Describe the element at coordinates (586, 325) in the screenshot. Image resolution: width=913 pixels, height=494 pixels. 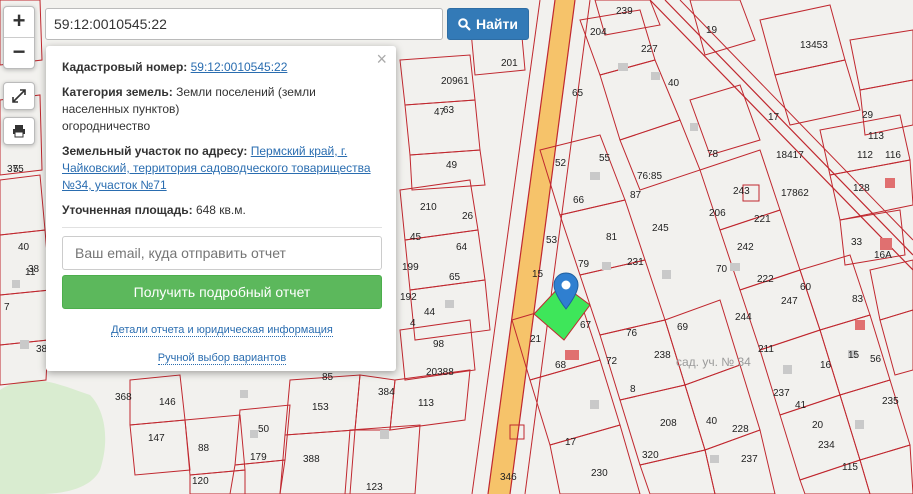
I see `parcel-number-label: 67` at that location.